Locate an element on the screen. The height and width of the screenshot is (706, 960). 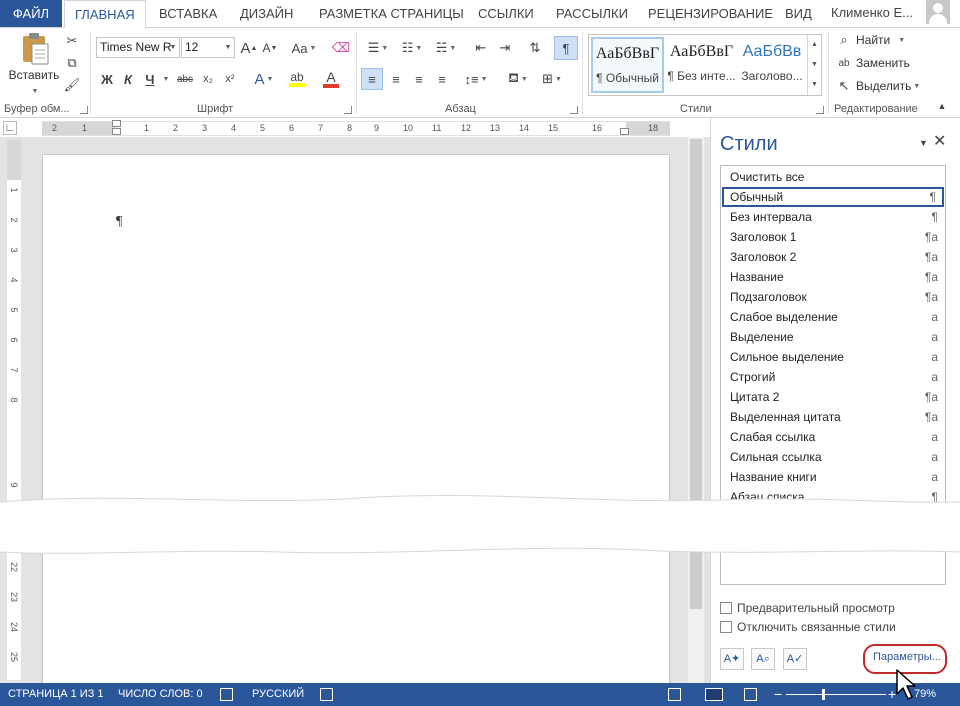
avatar is located at coordinates (938, 12).